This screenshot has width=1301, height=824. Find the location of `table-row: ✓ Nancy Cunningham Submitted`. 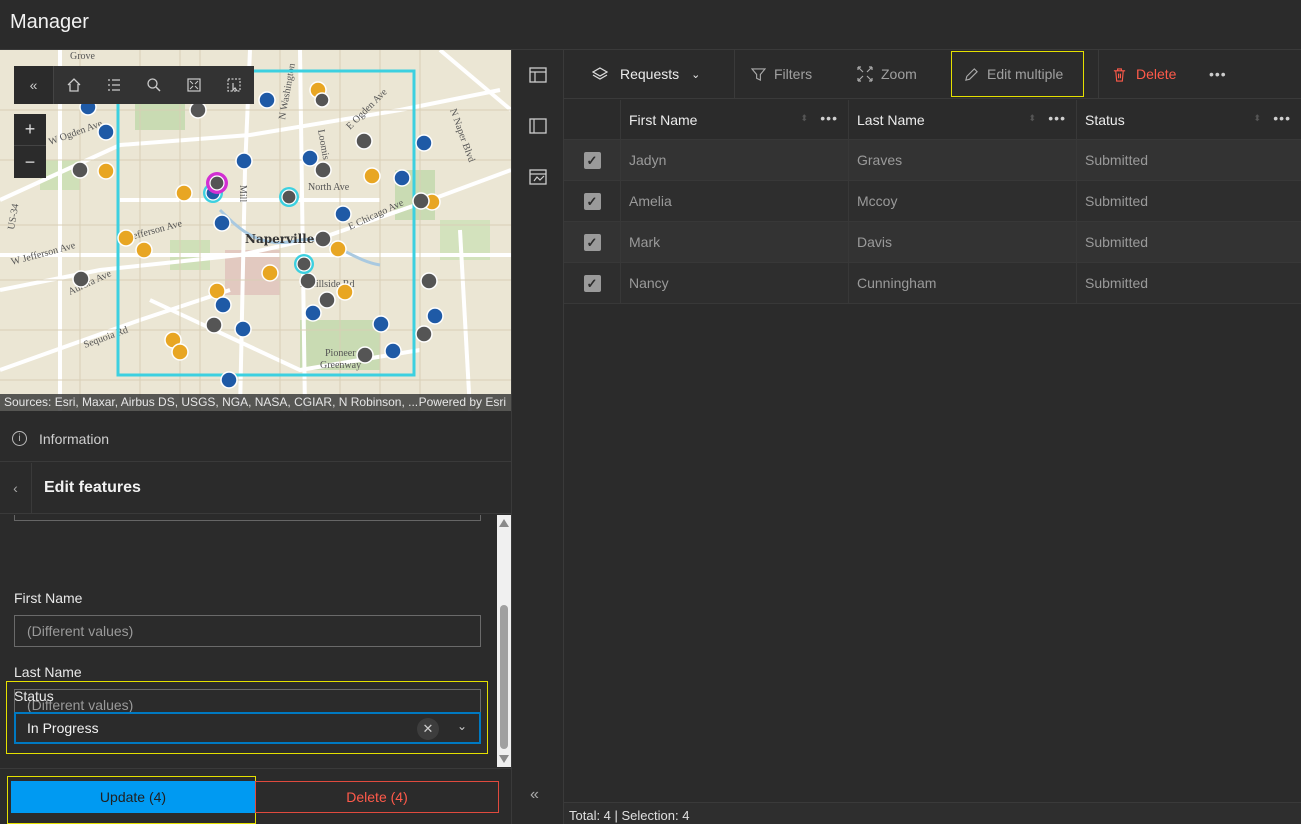

table-row: ✓ Nancy Cunningham Submitted is located at coordinates (932, 283).